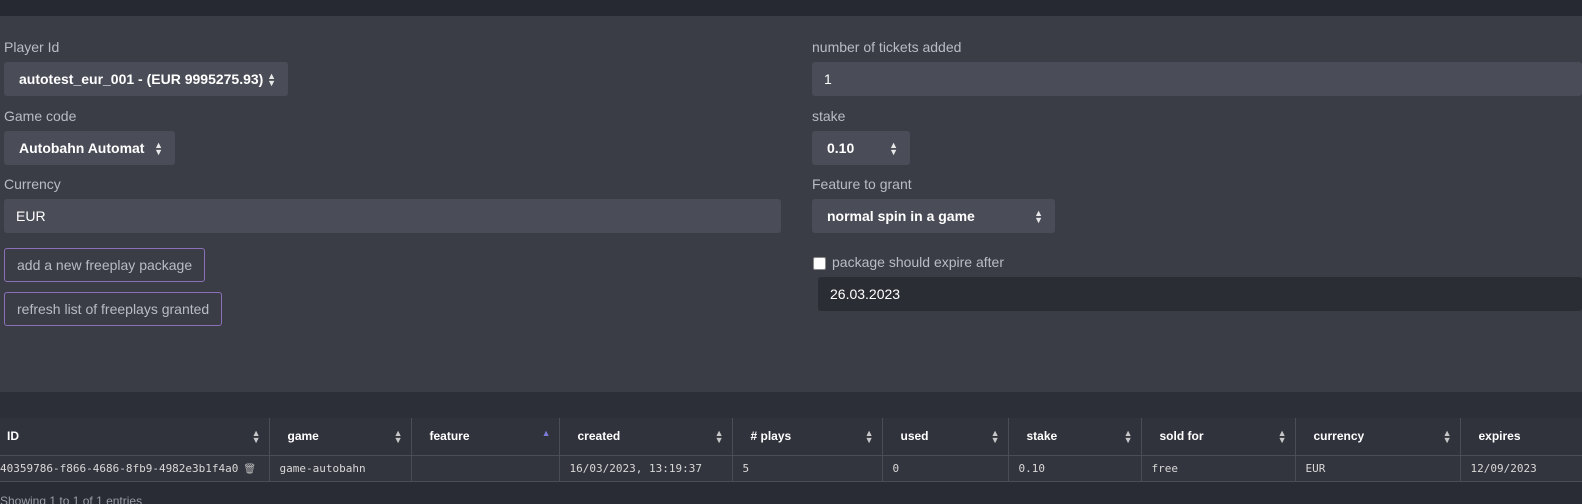  What do you see at coordinates (32, 184) in the screenshot?
I see `currency-label: Currency` at bounding box center [32, 184].